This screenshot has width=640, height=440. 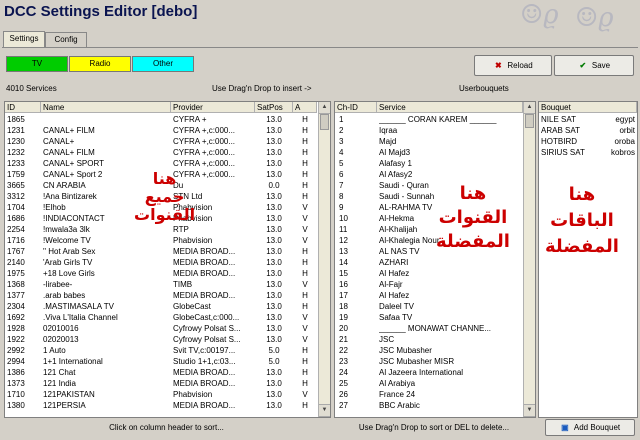 I want to click on cell-id: 1368, so click(x=16, y=284).